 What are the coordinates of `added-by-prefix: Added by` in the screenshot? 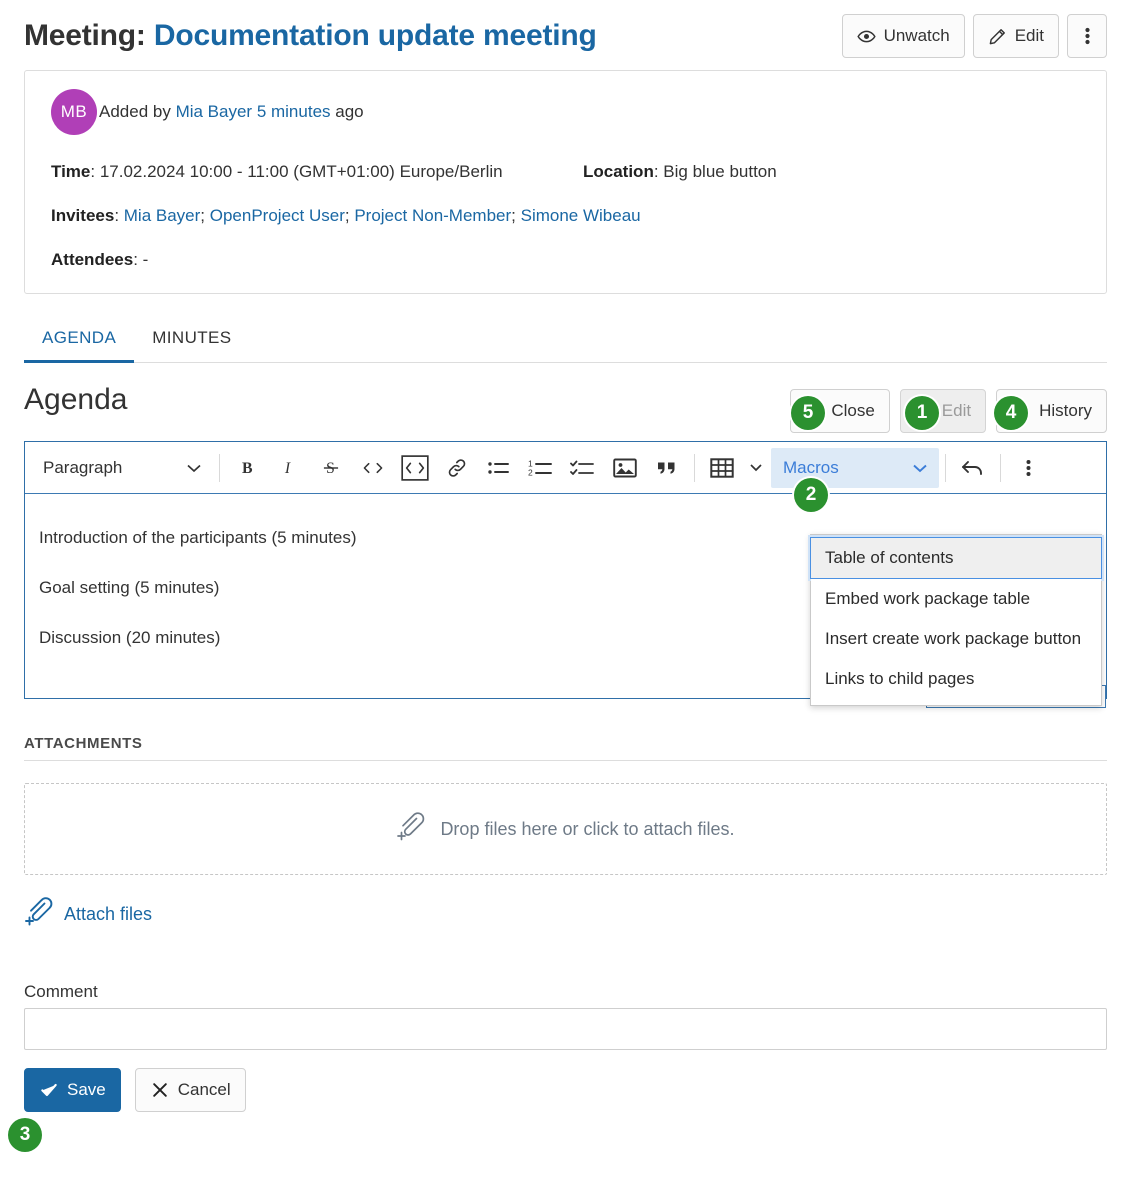 It's located at (137, 111).